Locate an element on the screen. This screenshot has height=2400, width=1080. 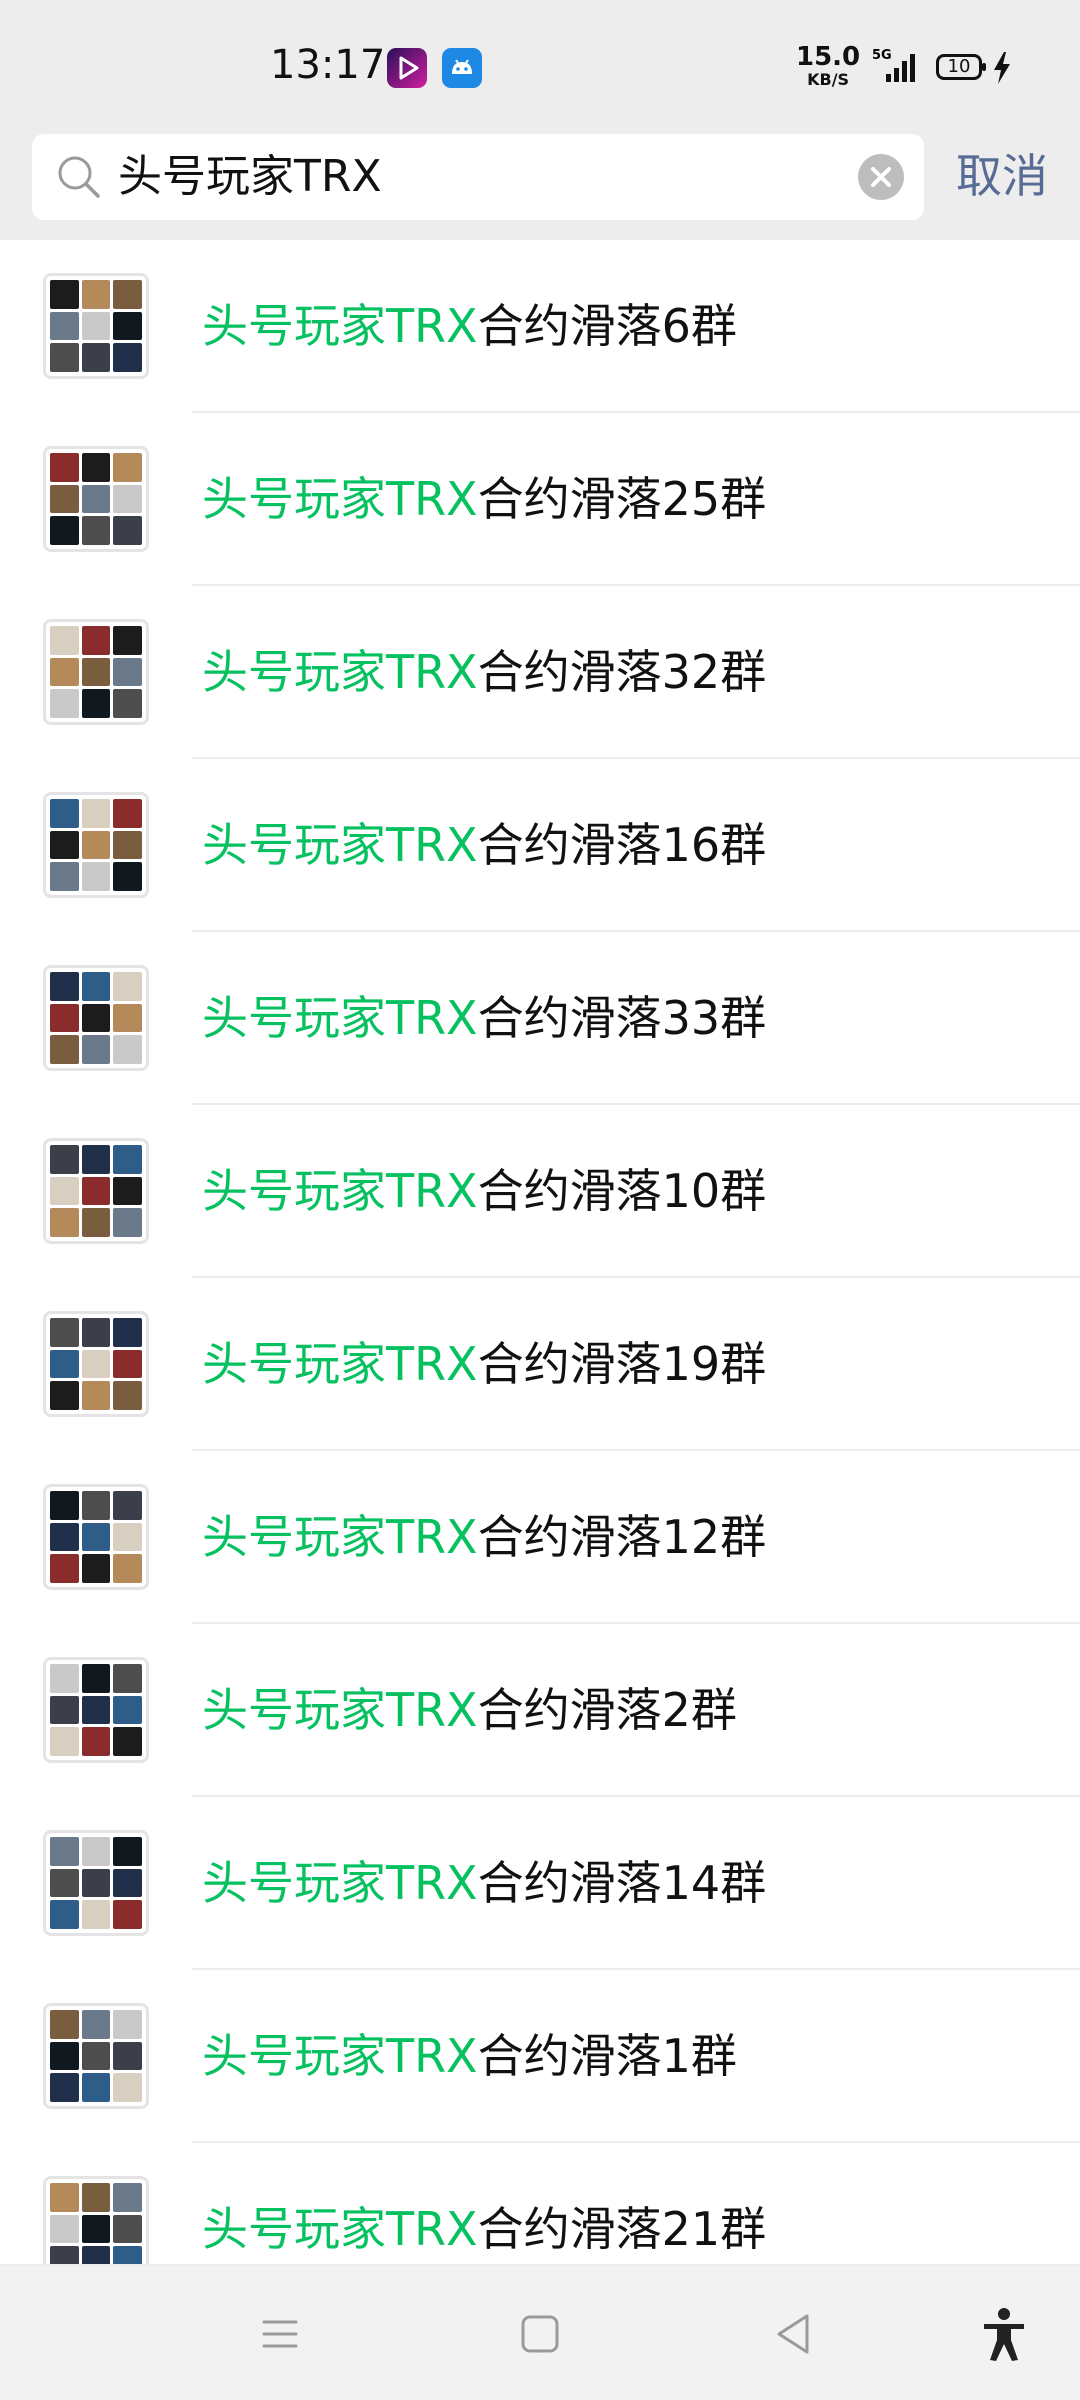
result-item: 头号玩家TRX合约滑落2群 is located at coordinates (540, 1710).